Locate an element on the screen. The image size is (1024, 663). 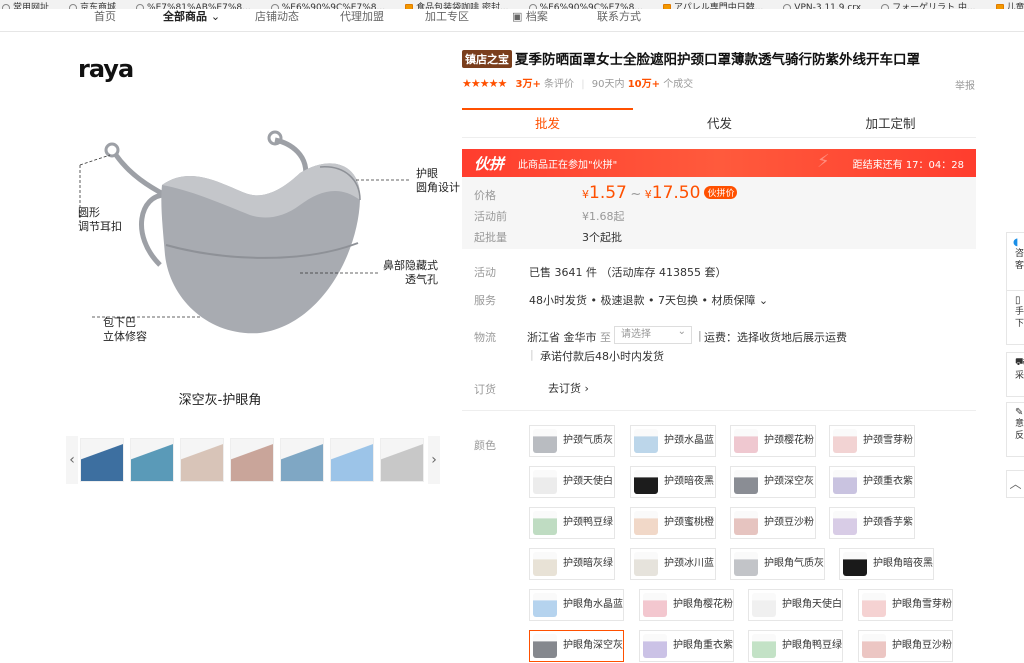
shop-treasure-badge: 镇店之宝 is located at coordinates (487, 59).